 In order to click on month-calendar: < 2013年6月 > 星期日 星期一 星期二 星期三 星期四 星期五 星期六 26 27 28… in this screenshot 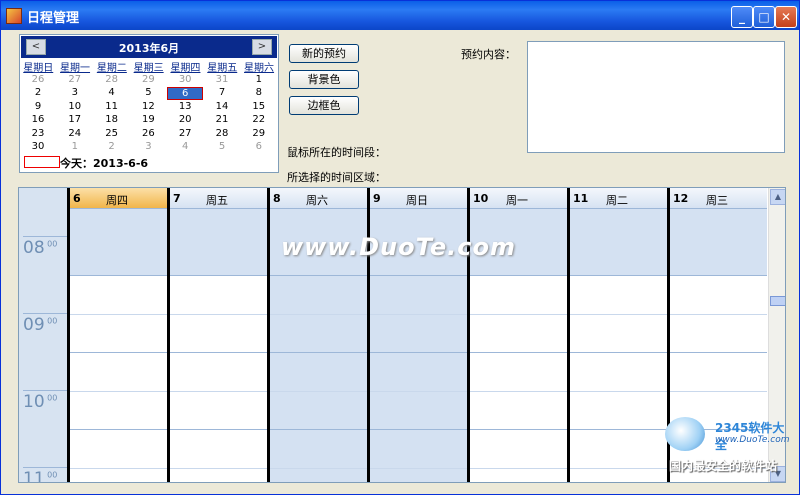, I will do `click(149, 103)`.